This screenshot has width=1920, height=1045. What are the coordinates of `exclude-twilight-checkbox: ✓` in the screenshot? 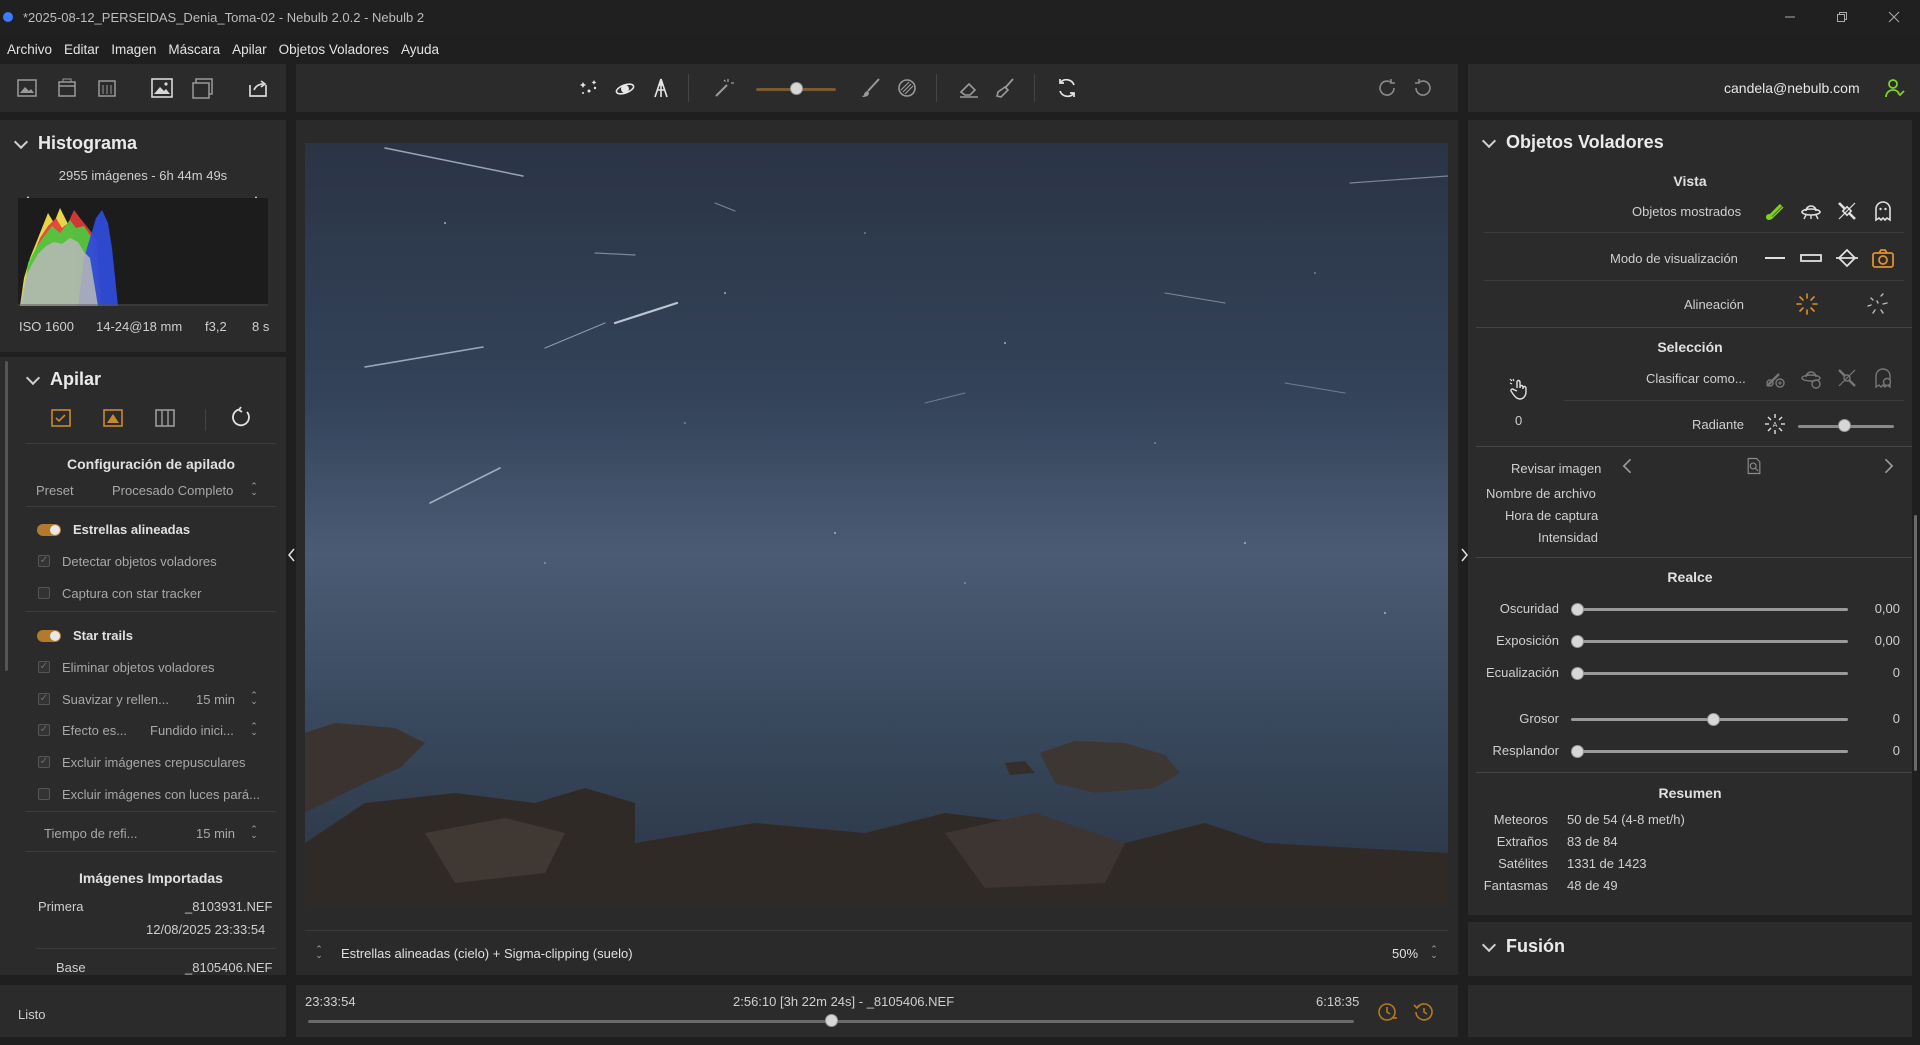 It's located at (44, 762).